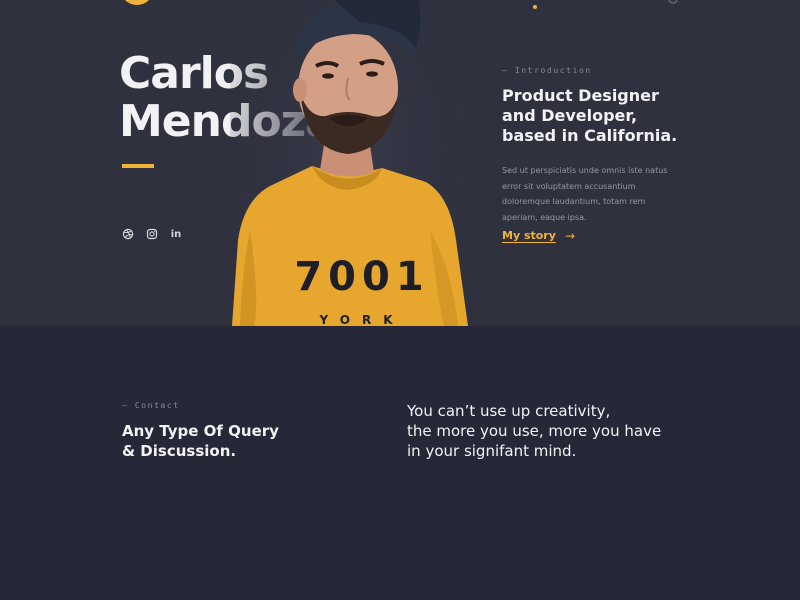  I want to click on arrow-right-icon: →, so click(570, 236).